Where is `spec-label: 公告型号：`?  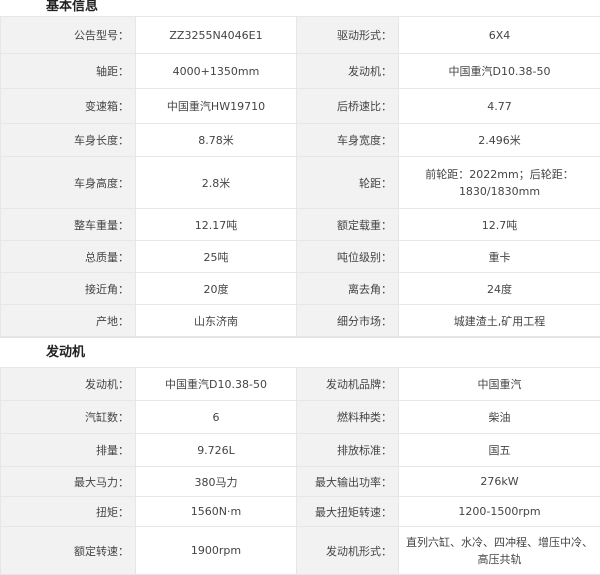 spec-label: 公告型号： is located at coordinates (68, 35).